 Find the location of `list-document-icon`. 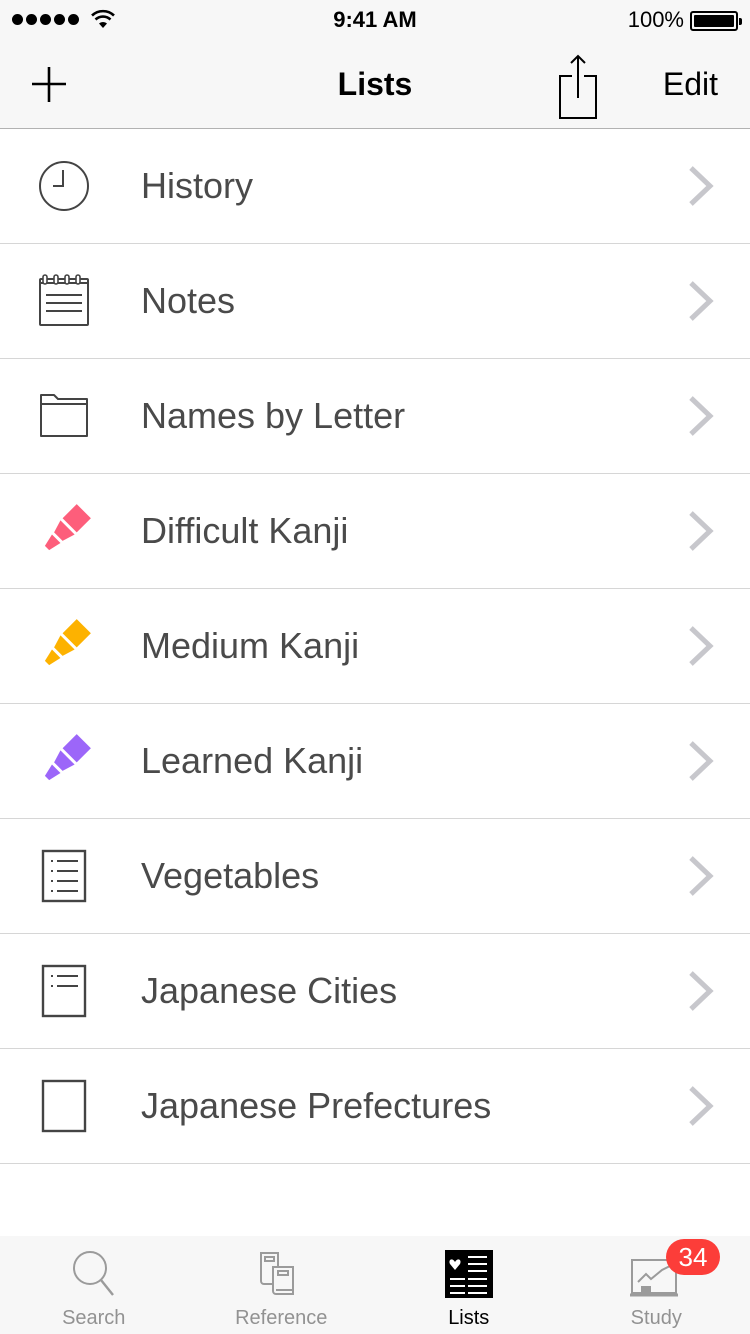

list-document-icon is located at coordinates (64, 876).